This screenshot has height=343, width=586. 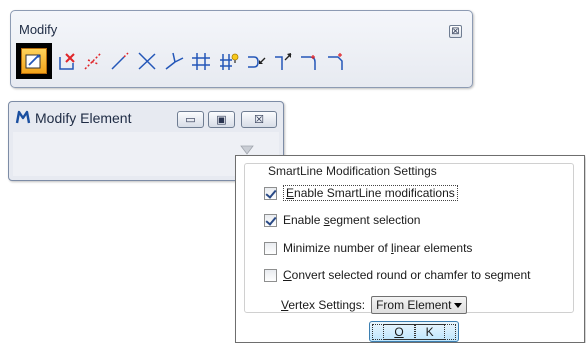 I want to click on restore-button: ▣, so click(x=221, y=119).